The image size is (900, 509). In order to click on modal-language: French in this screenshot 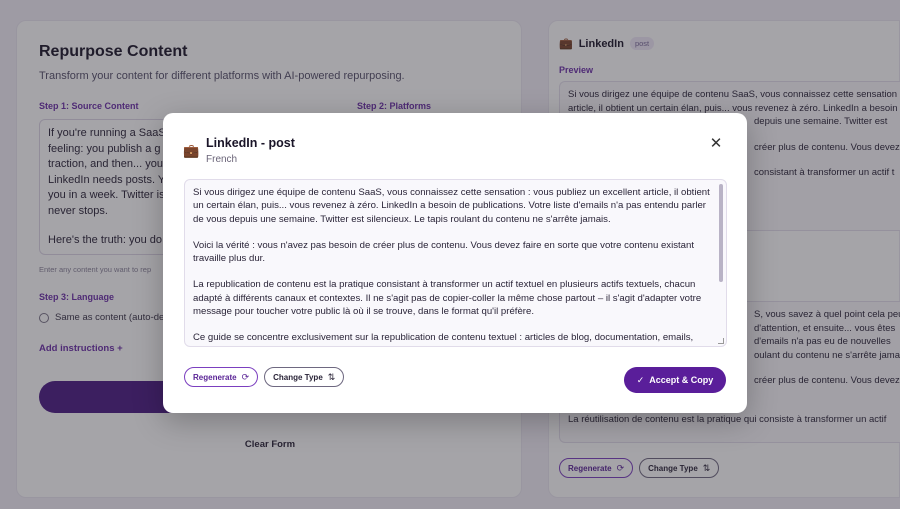, I will do `click(222, 159)`.